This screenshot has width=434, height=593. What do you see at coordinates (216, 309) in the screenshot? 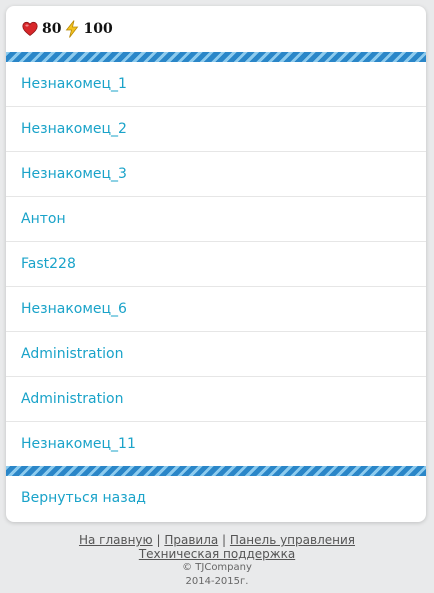
I see `list-item: Незнакомец_6` at bounding box center [216, 309].